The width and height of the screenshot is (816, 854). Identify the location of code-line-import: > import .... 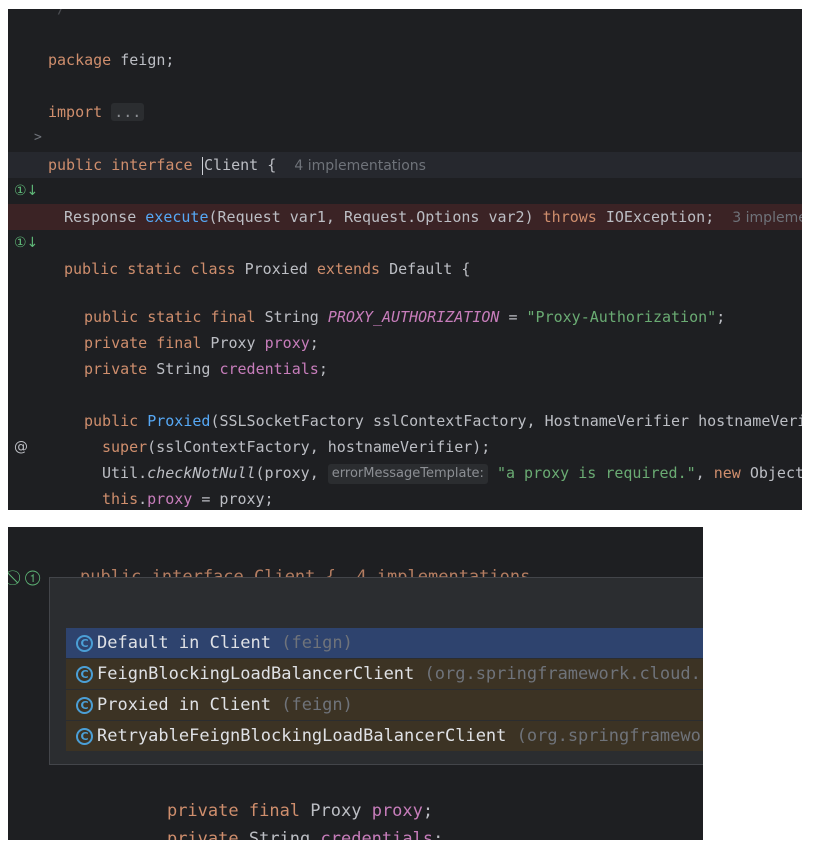
(405, 122).